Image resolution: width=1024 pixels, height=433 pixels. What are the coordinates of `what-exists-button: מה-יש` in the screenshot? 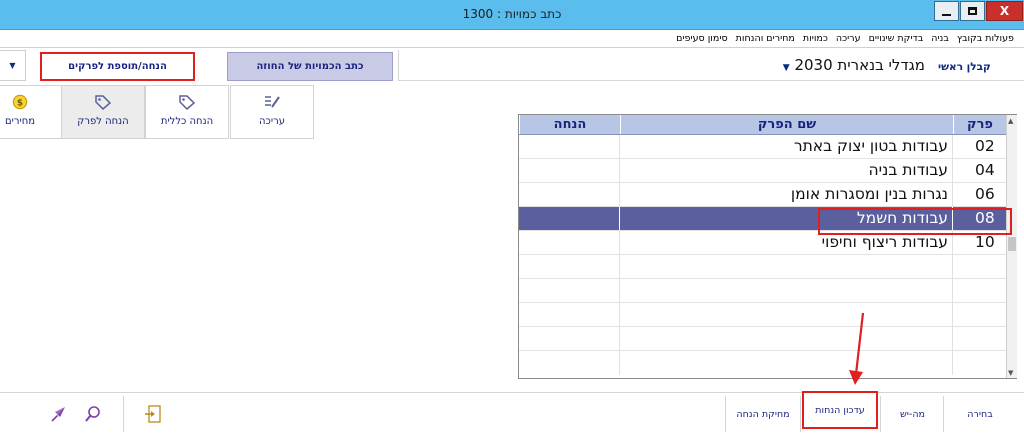 It's located at (912, 414).